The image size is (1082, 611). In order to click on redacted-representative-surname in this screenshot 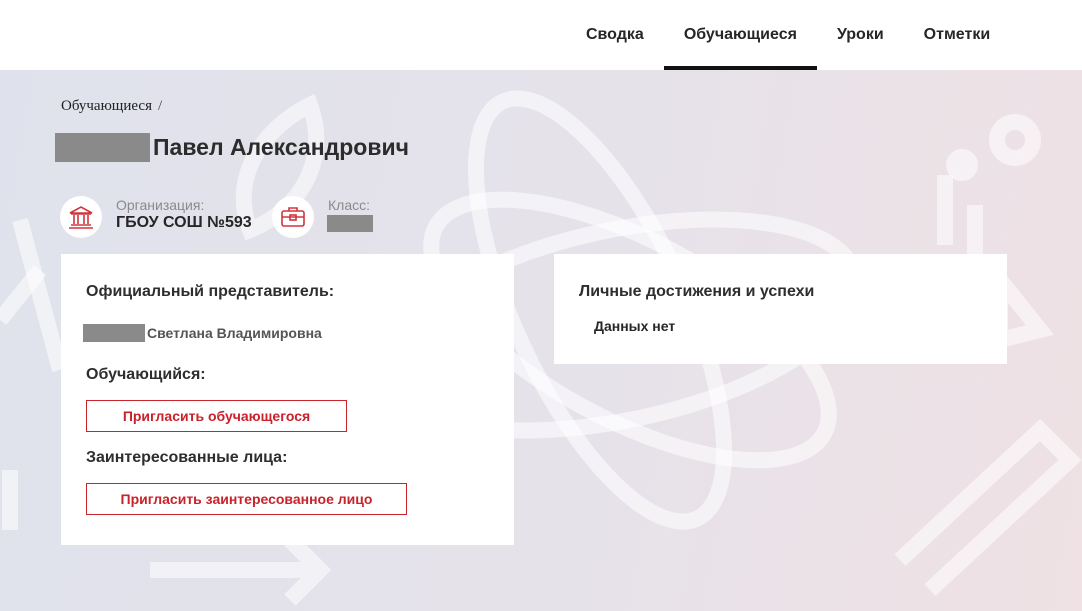, I will do `click(114, 333)`.